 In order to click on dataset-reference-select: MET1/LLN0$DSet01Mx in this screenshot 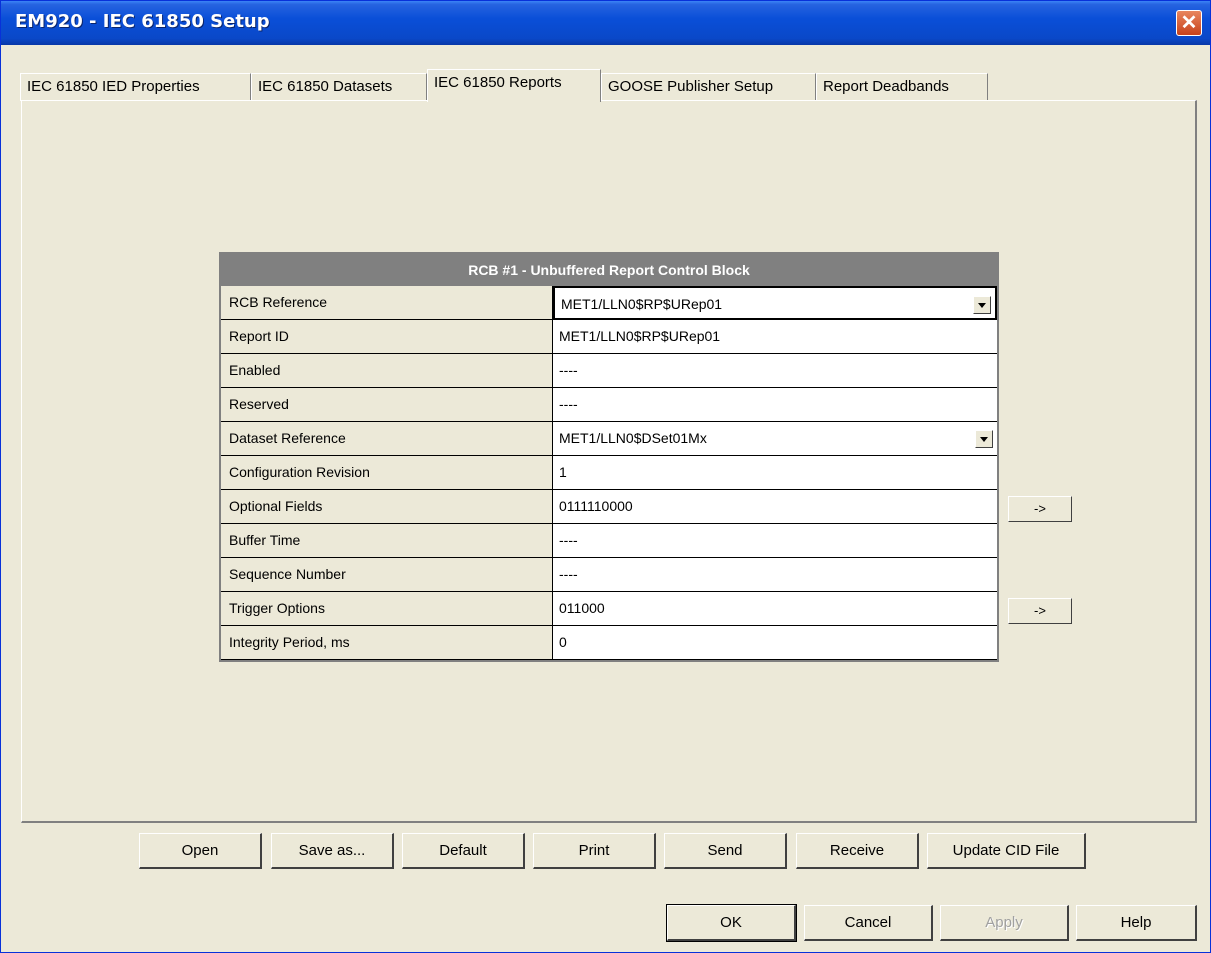, I will do `click(775, 439)`.